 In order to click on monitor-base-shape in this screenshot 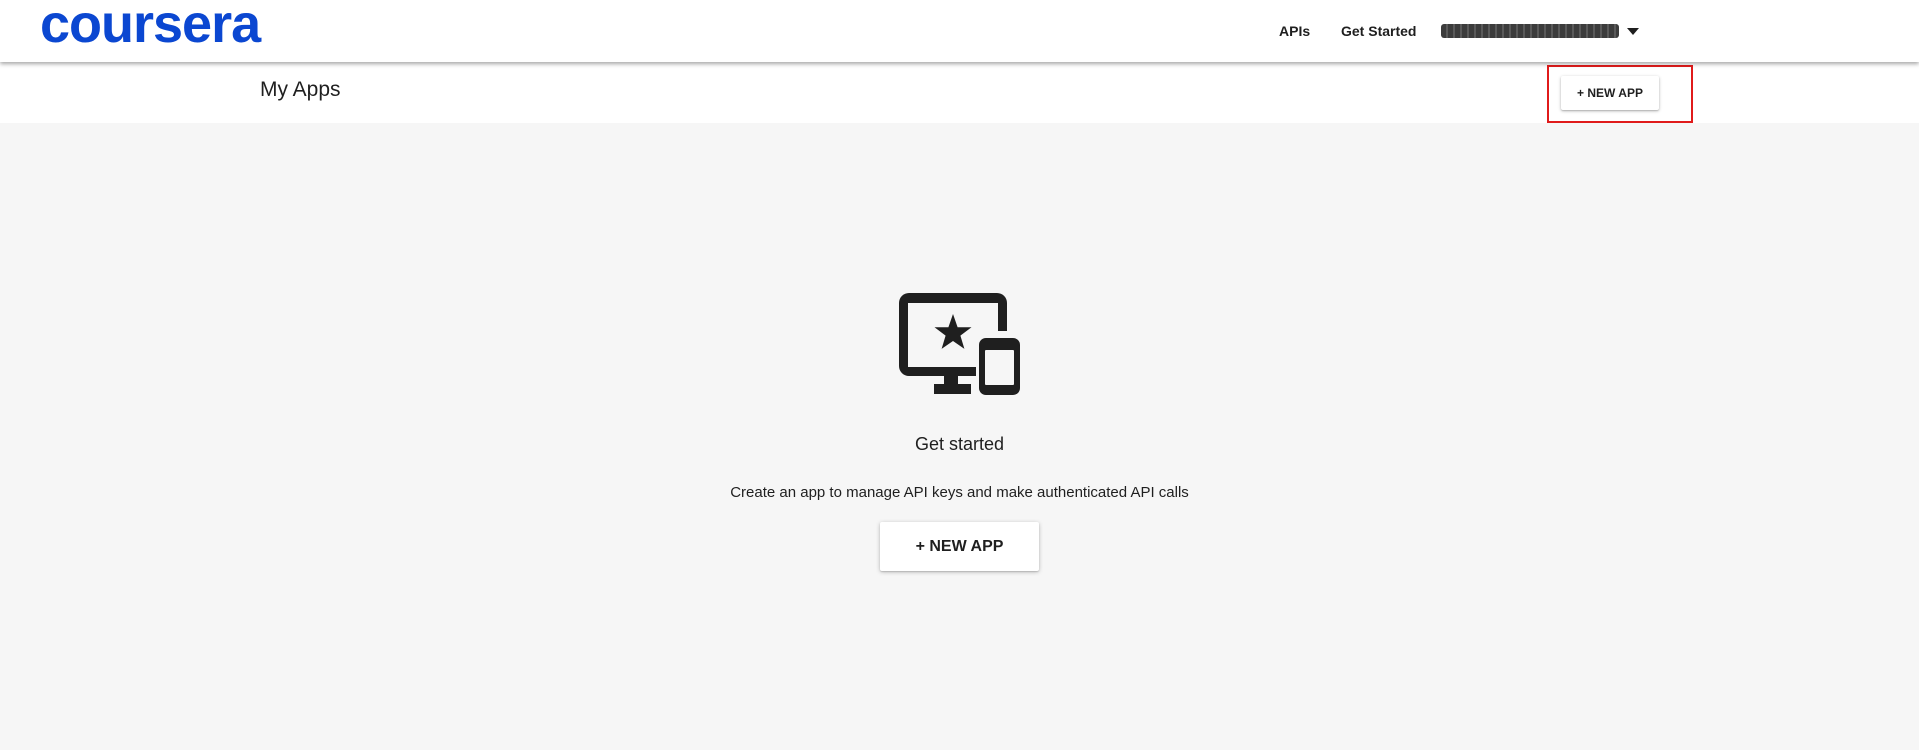, I will do `click(952, 389)`.